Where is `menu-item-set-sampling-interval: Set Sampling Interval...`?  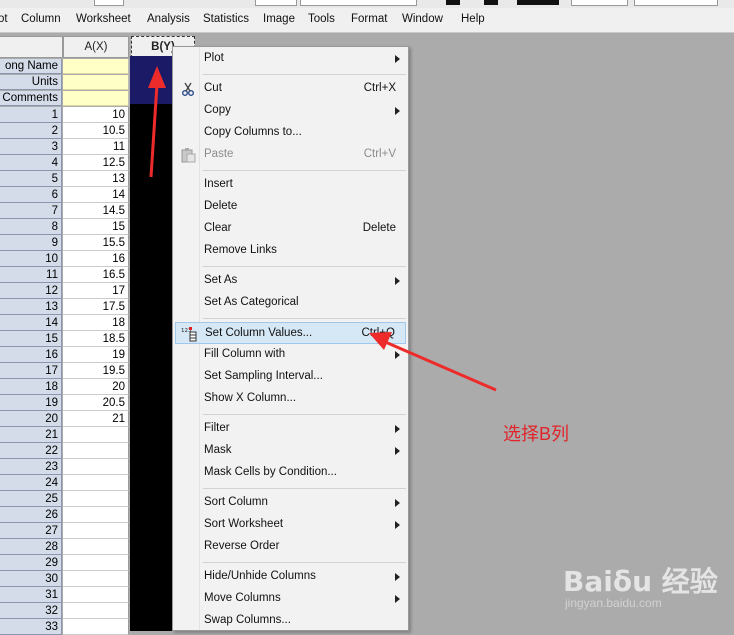
menu-item-set-sampling-interval: Set Sampling Interval... is located at coordinates (290, 377).